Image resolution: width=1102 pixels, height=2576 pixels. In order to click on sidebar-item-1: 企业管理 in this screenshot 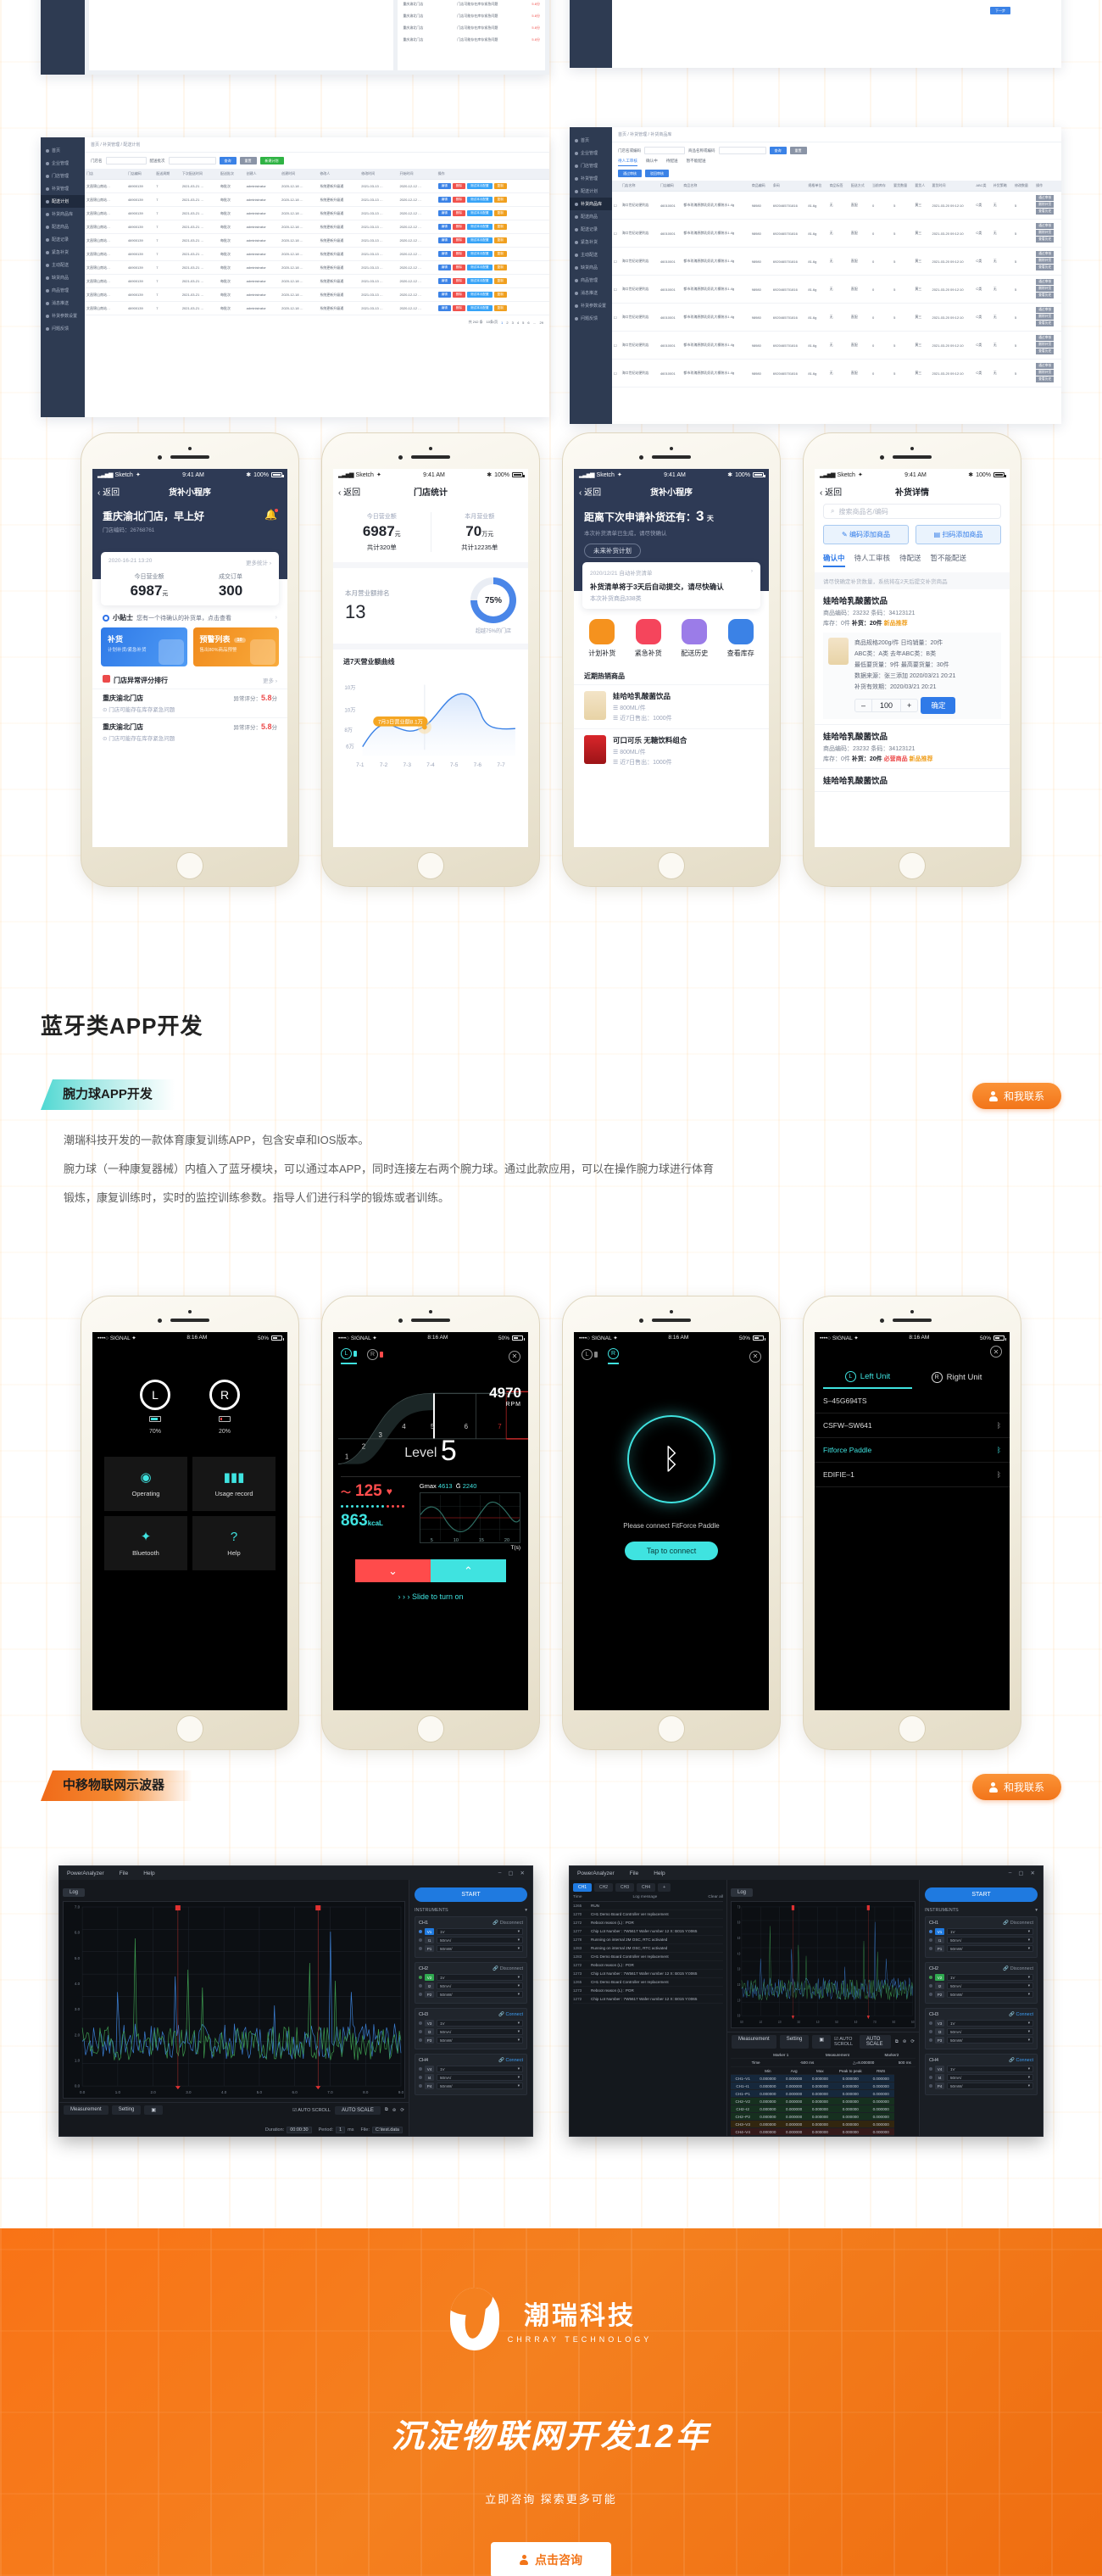, I will do `click(63, 163)`.